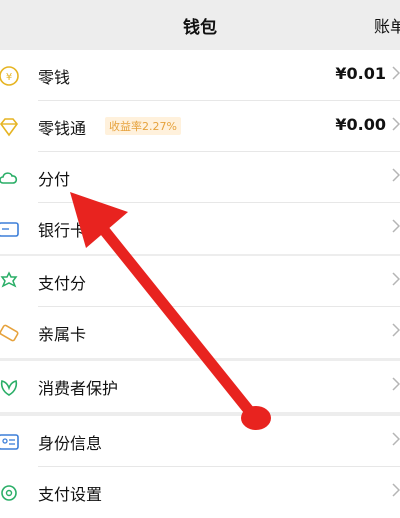 The width and height of the screenshot is (400, 518). What do you see at coordinates (78, 388) in the screenshot?
I see `wallet-item-label: 消费者保护` at bounding box center [78, 388].